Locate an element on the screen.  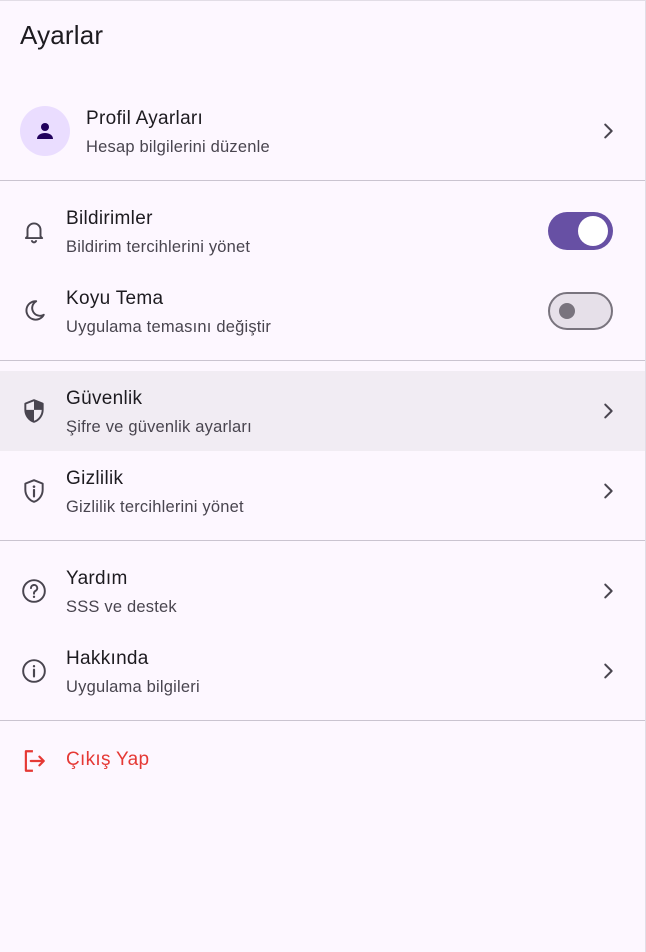
notifications-subtitle: Bildirim tercihlerini yönet is located at coordinates (158, 247).